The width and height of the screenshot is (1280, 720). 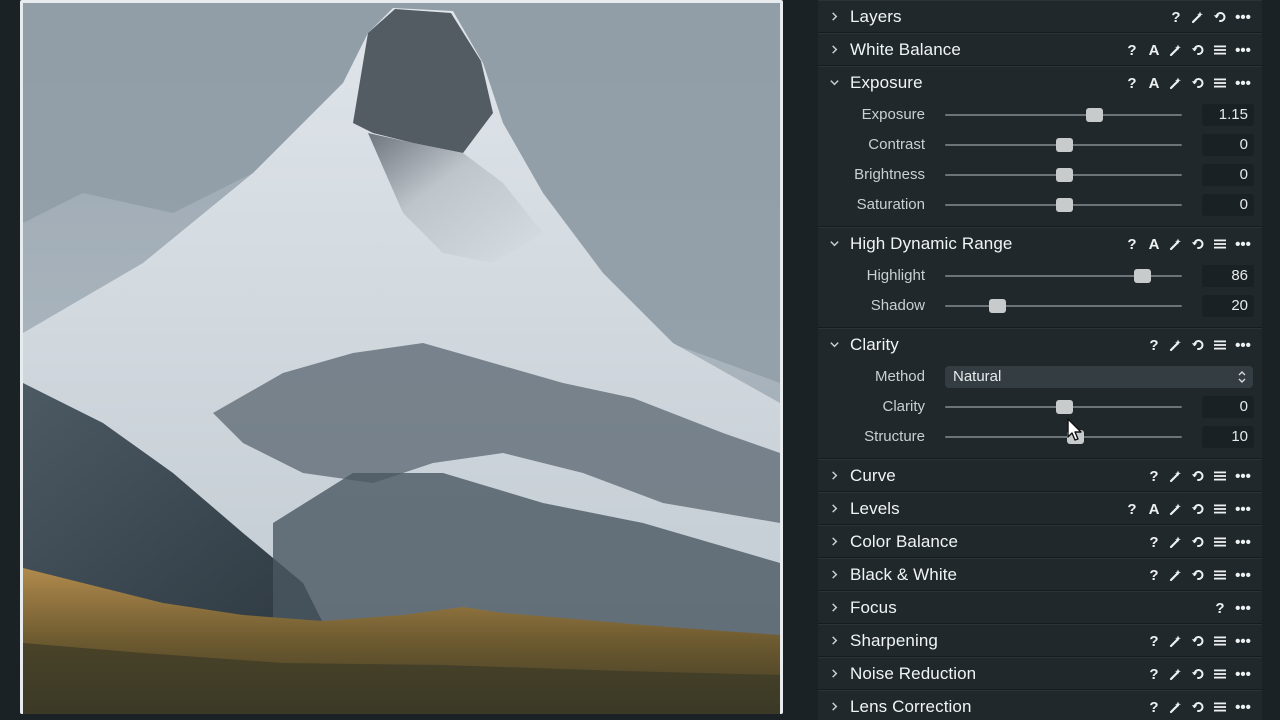 What do you see at coordinates (1271, 360) in the screenshot?
I see `panel-scrollbar` at bounding box center [1271, 360].